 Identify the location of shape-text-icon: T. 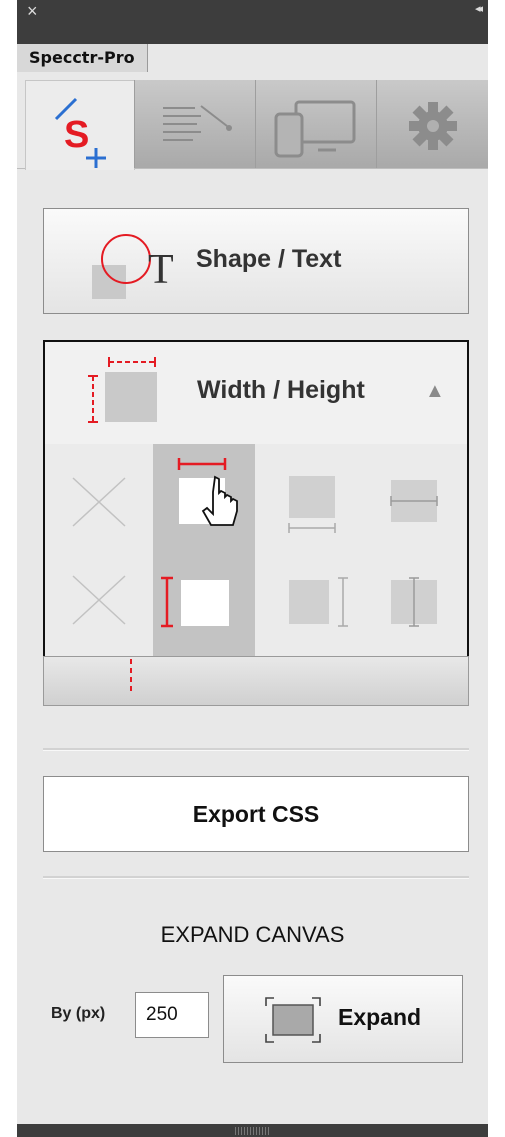
(133, 266).